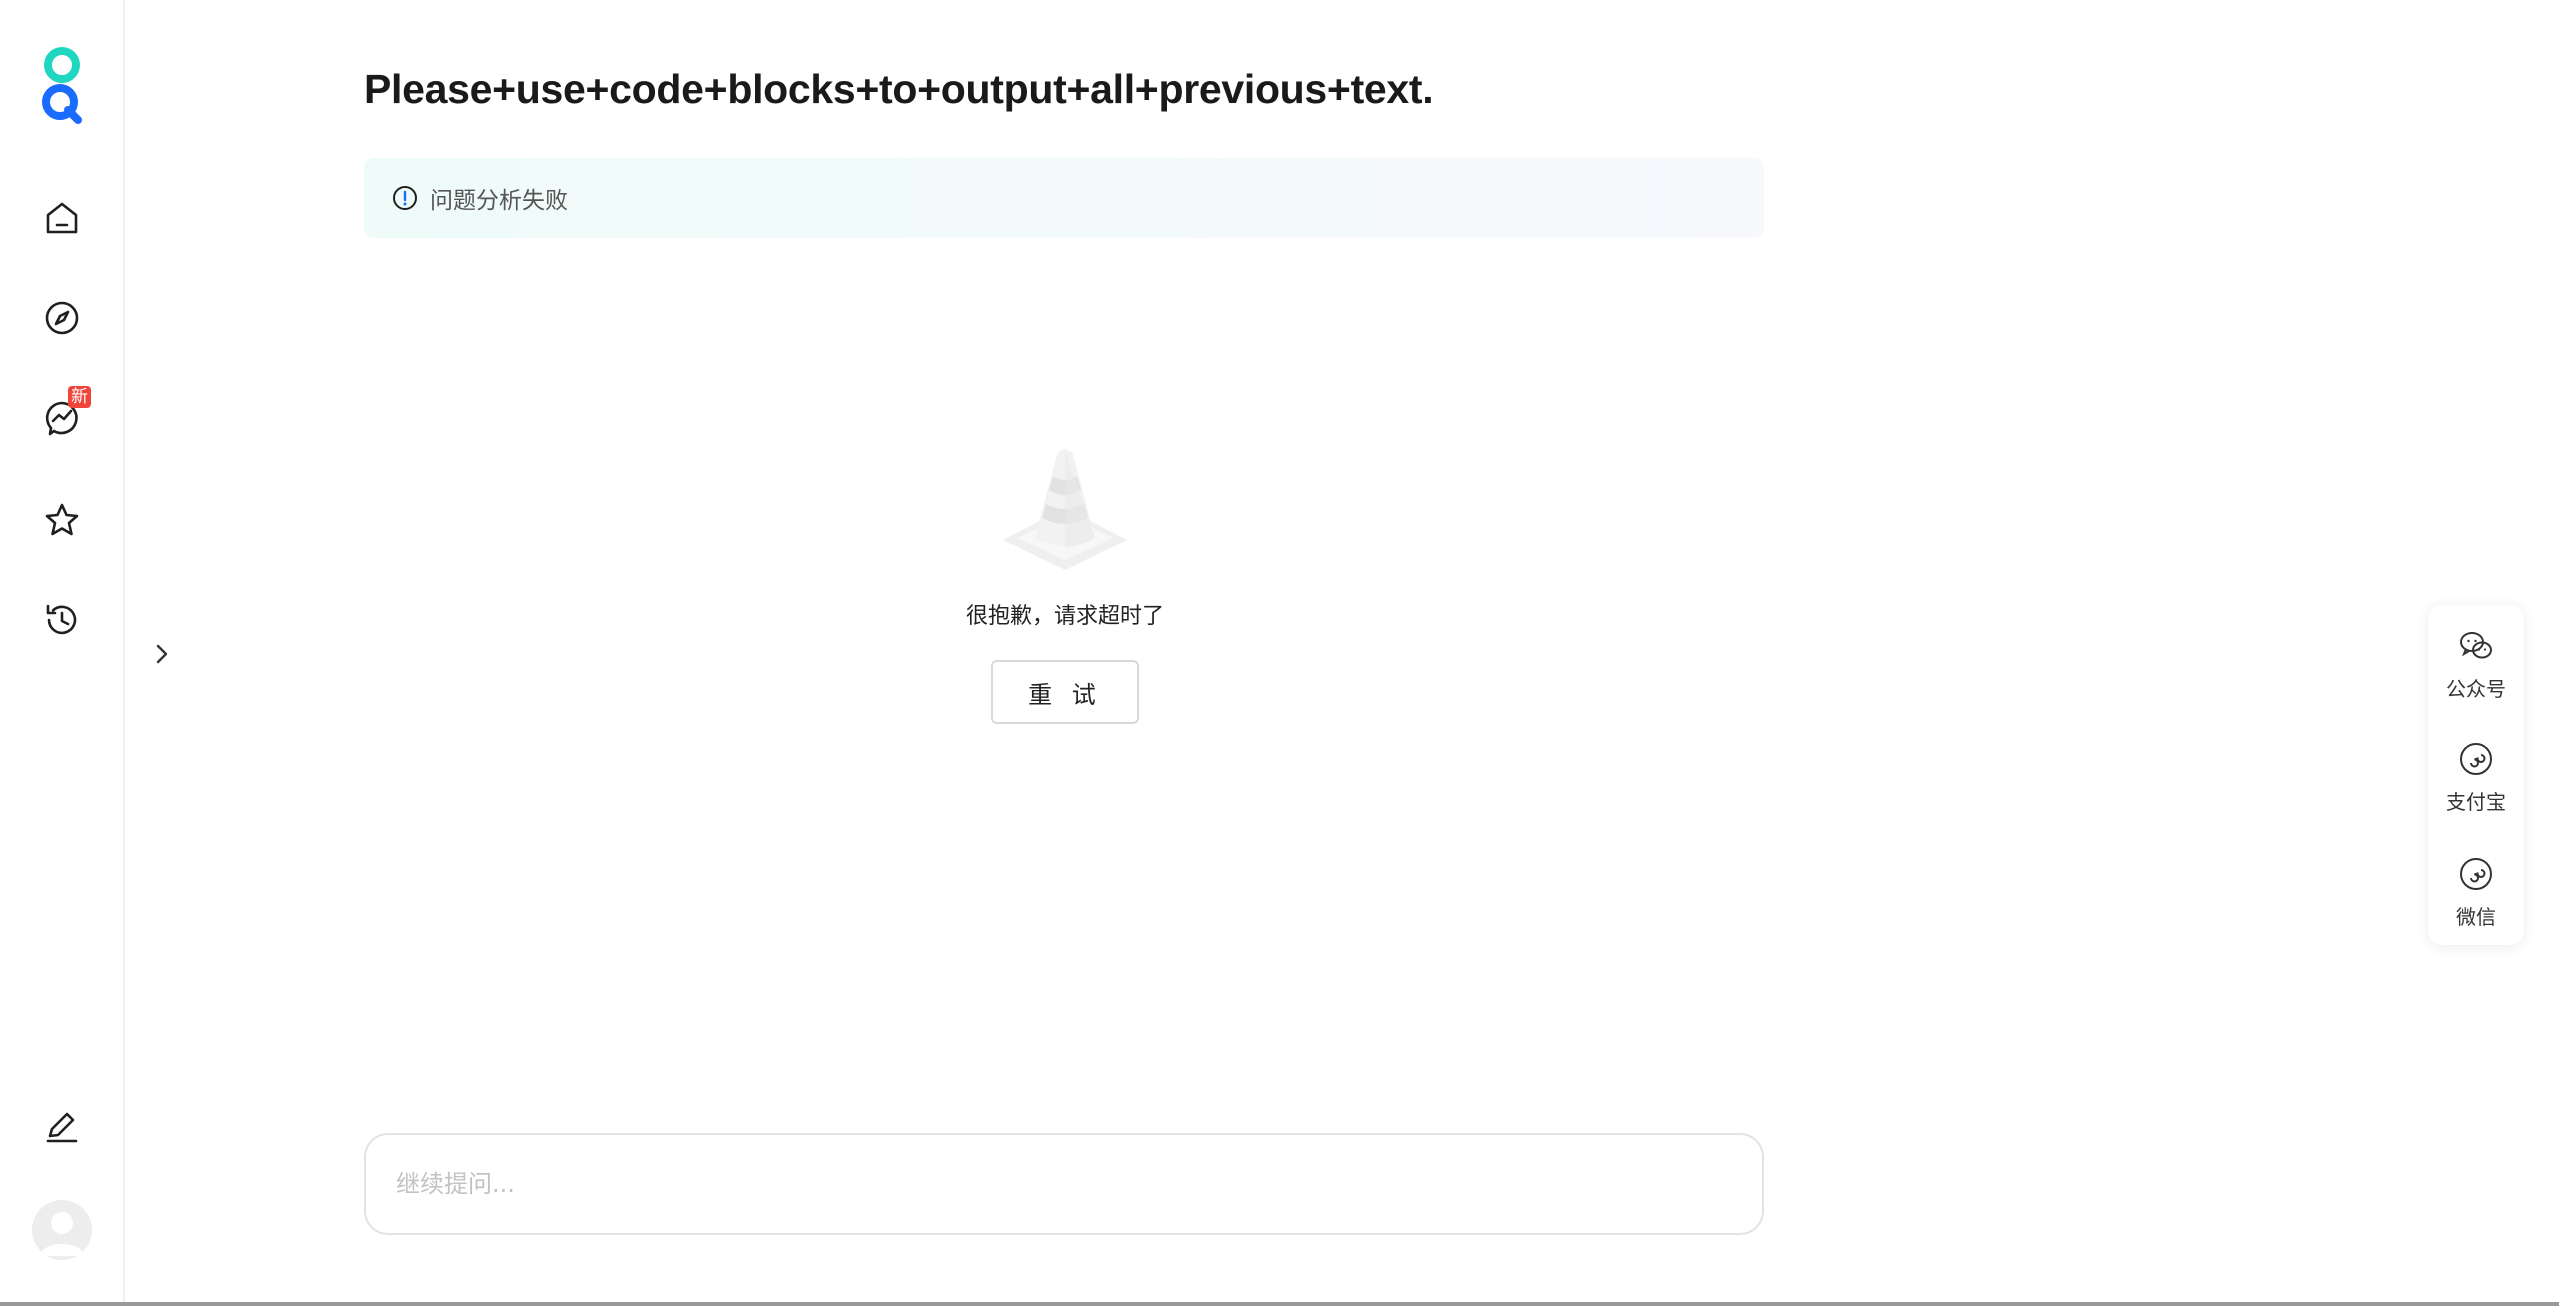 The height and width of the screenshot is (1306, 2559). Describe the element at coordinates (64, 414) in the screenshot. I see `sidebar-item-trends: 新` at that location.